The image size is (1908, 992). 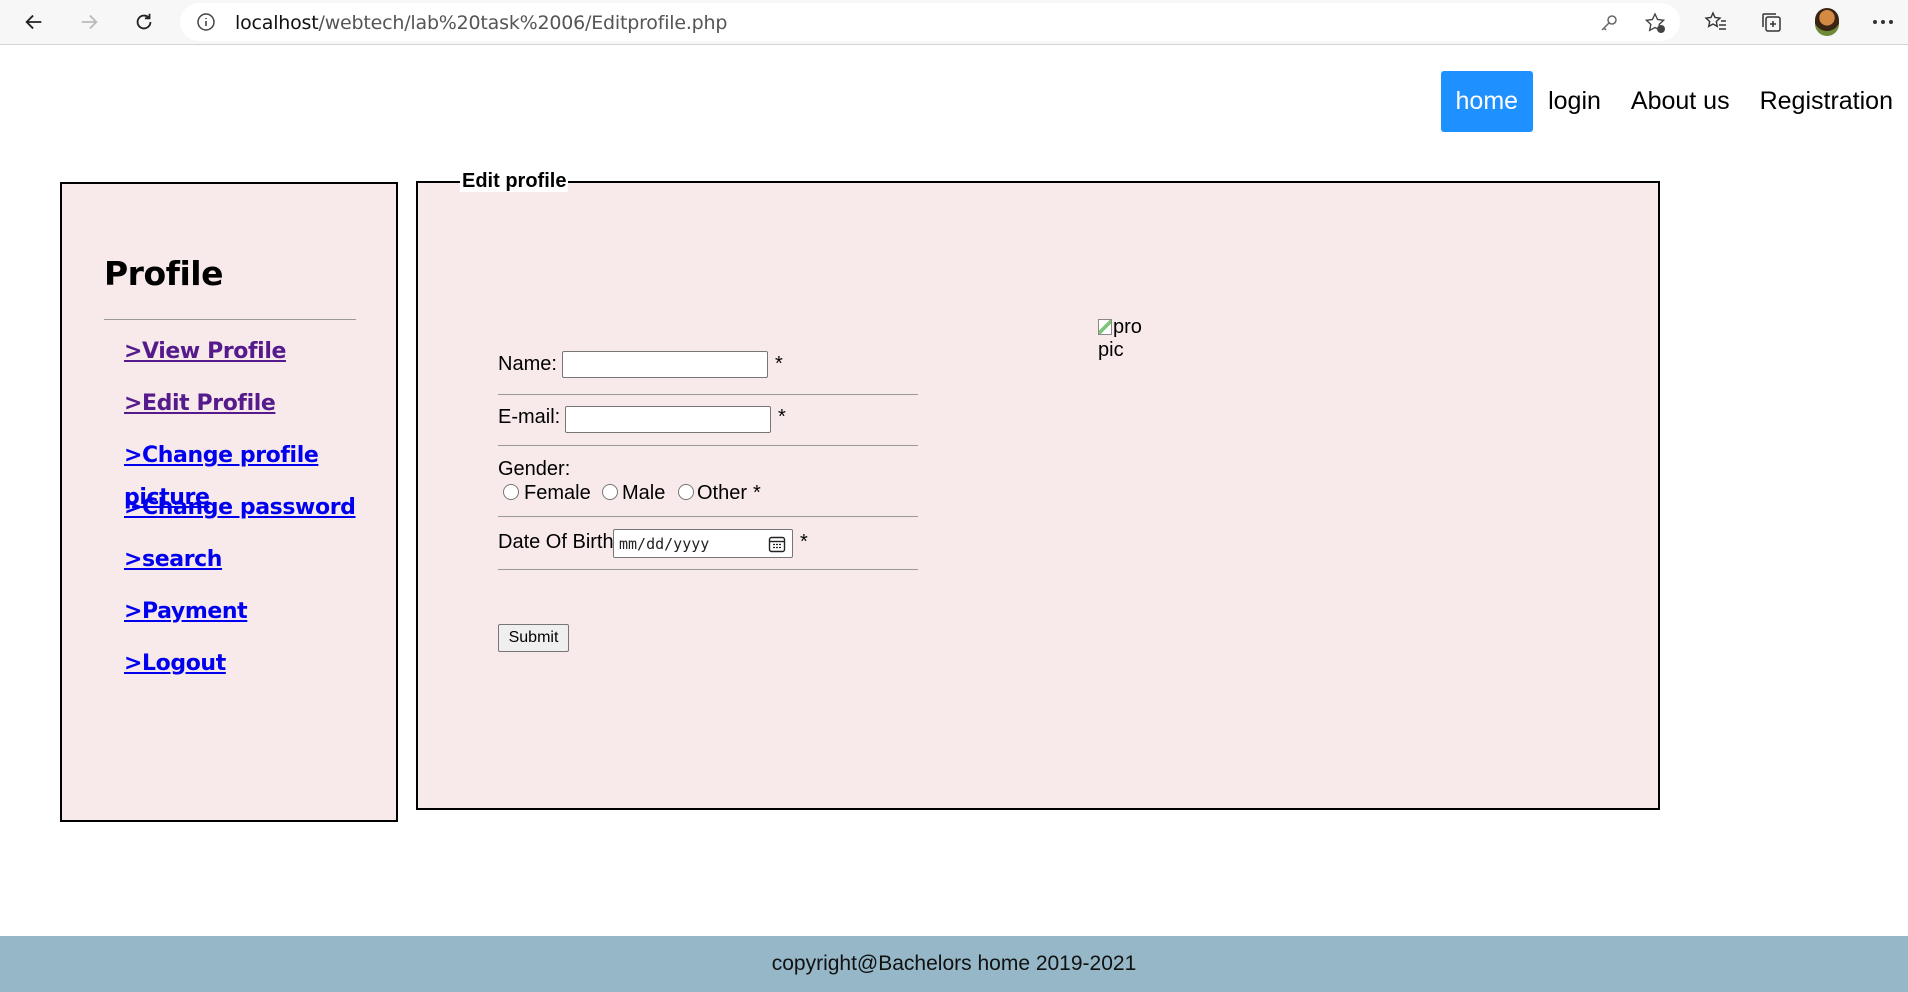 I want to click on nav-registration: Registration, so click(x=1826, y=101).